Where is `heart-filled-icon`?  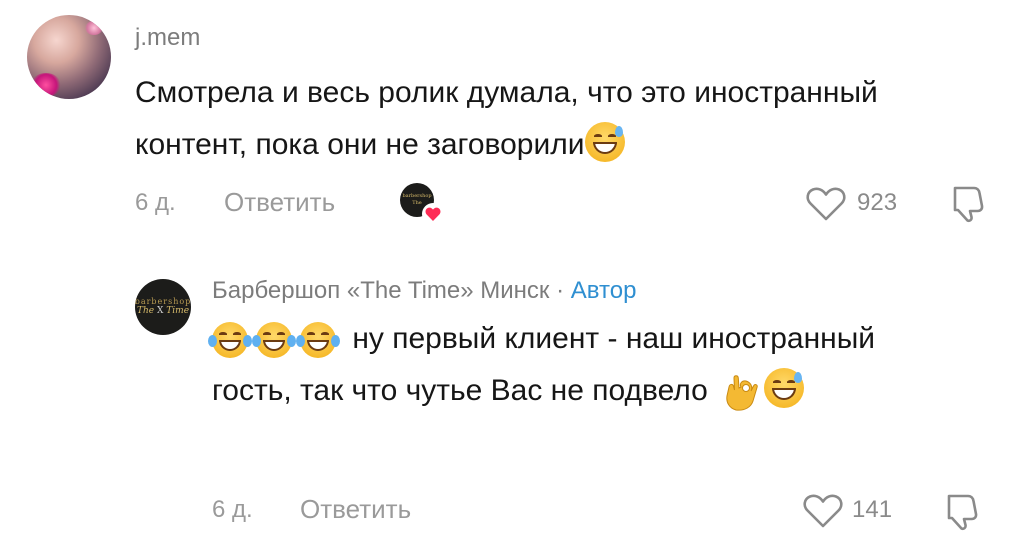 heart-filled-icon is located at coordinates (433, 214).